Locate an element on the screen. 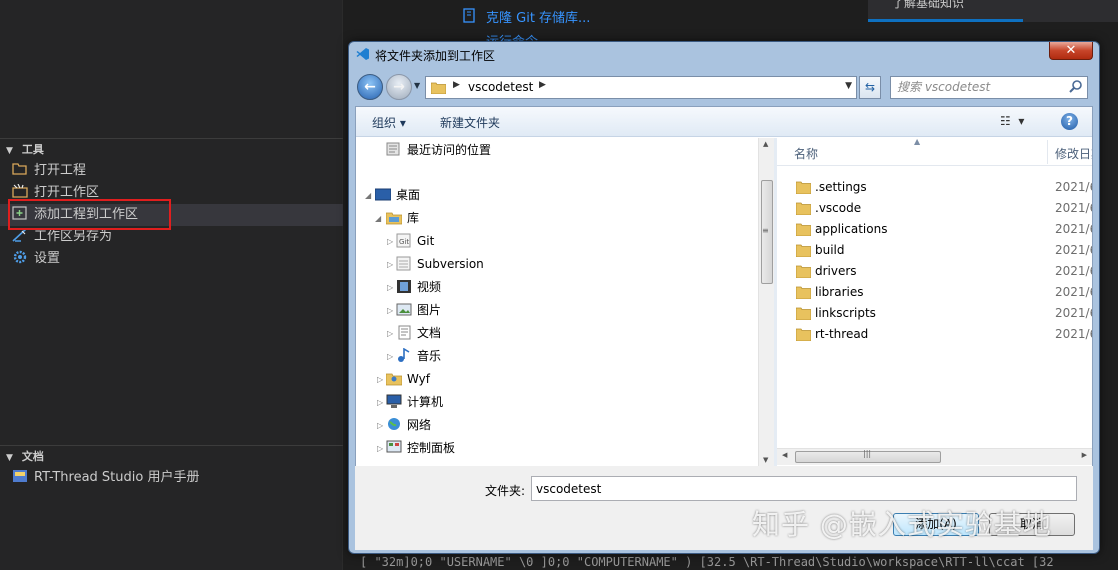 The width and height of the screenshot is (1118, 570). control-panel-icon is located at coordinates (394, 446).